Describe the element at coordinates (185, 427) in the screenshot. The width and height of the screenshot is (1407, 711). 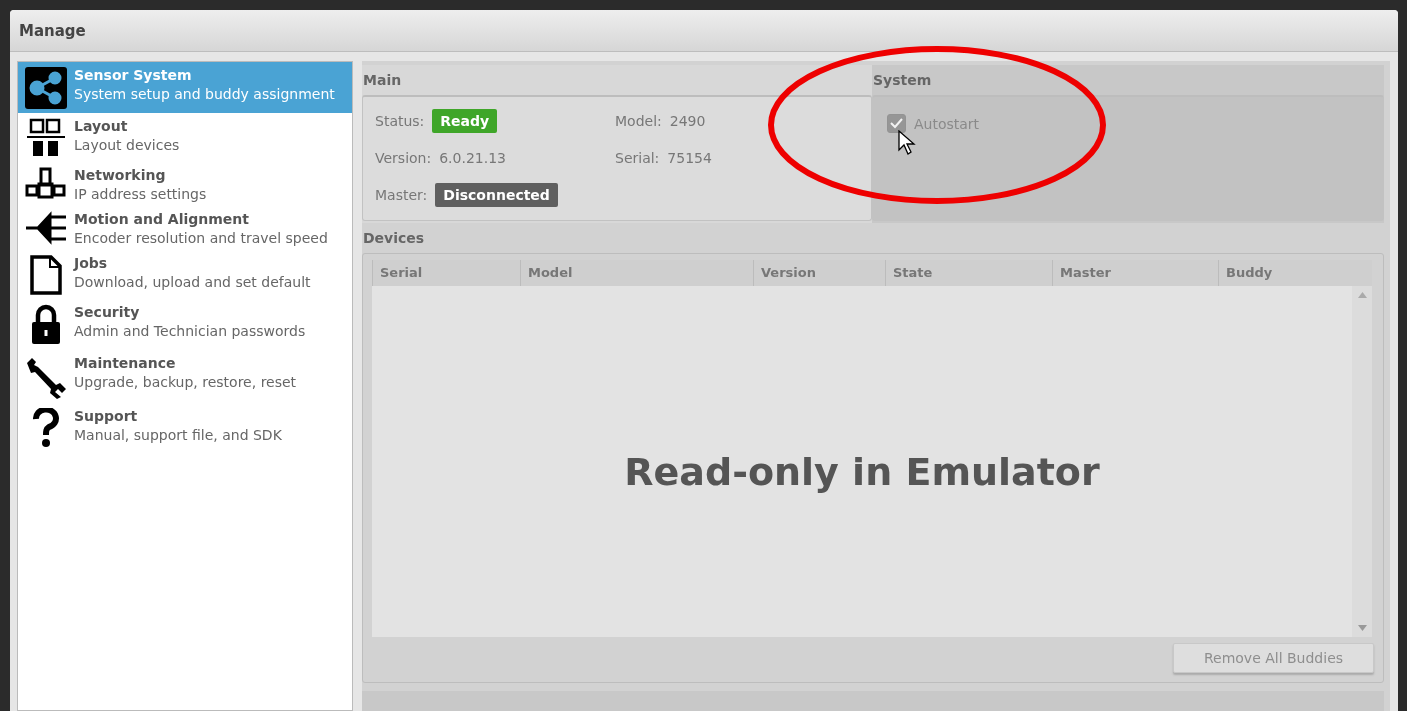
I see `sidebar-item: Support Manual, support file, and SDK` at that location.